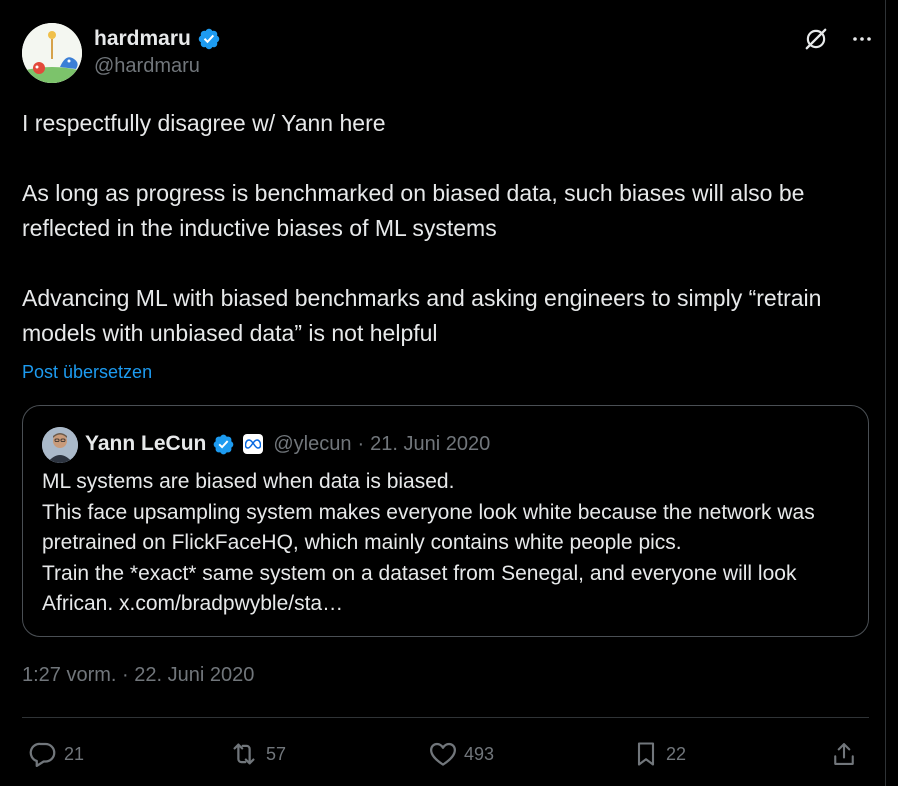 The image size is (898, 786). I want to click on repost-icon, so click(244, 754).